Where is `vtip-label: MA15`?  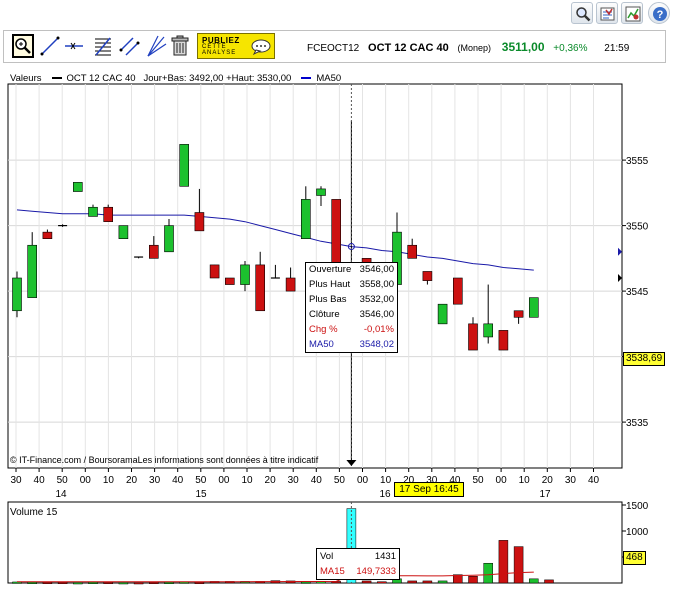
vtip-label: MA15 is located at coordinates (332, 571).